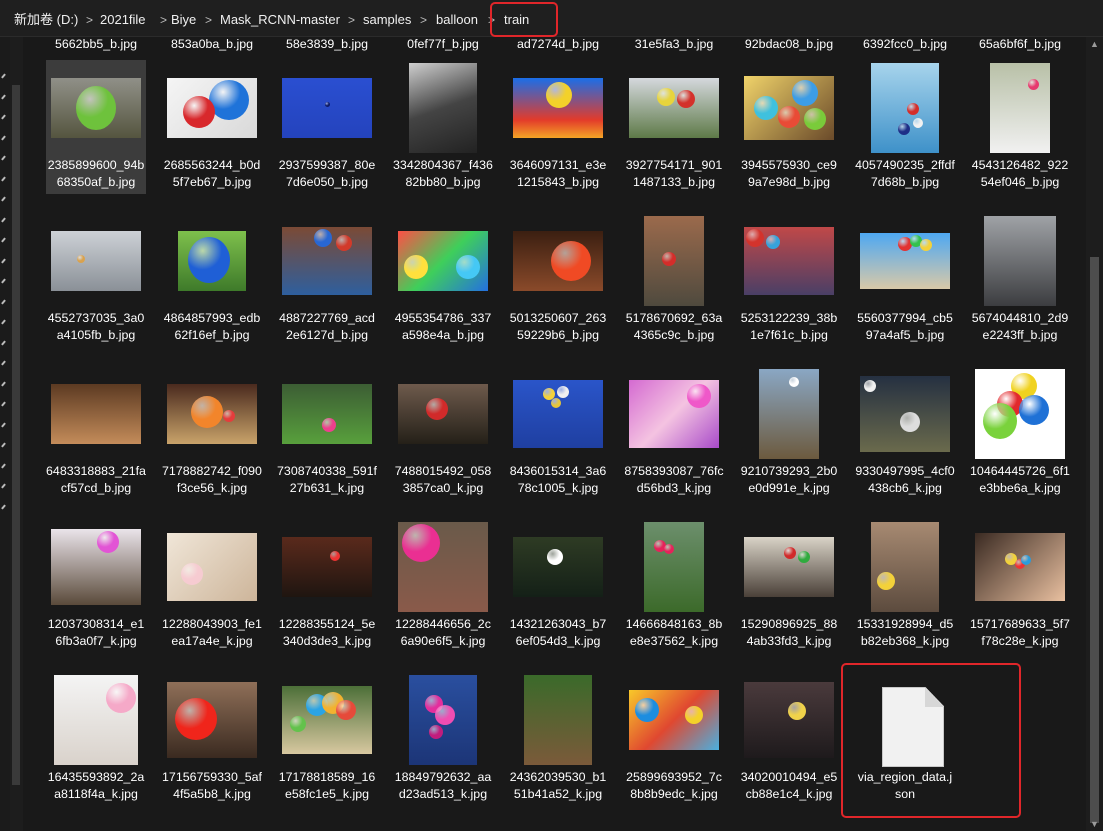  What do you see at coordinates (280, 18) in the screenshot?
I see `breadcrumb-mask-rcnn-master: Mask_RCNN-master` at bounding box center [280, 18].